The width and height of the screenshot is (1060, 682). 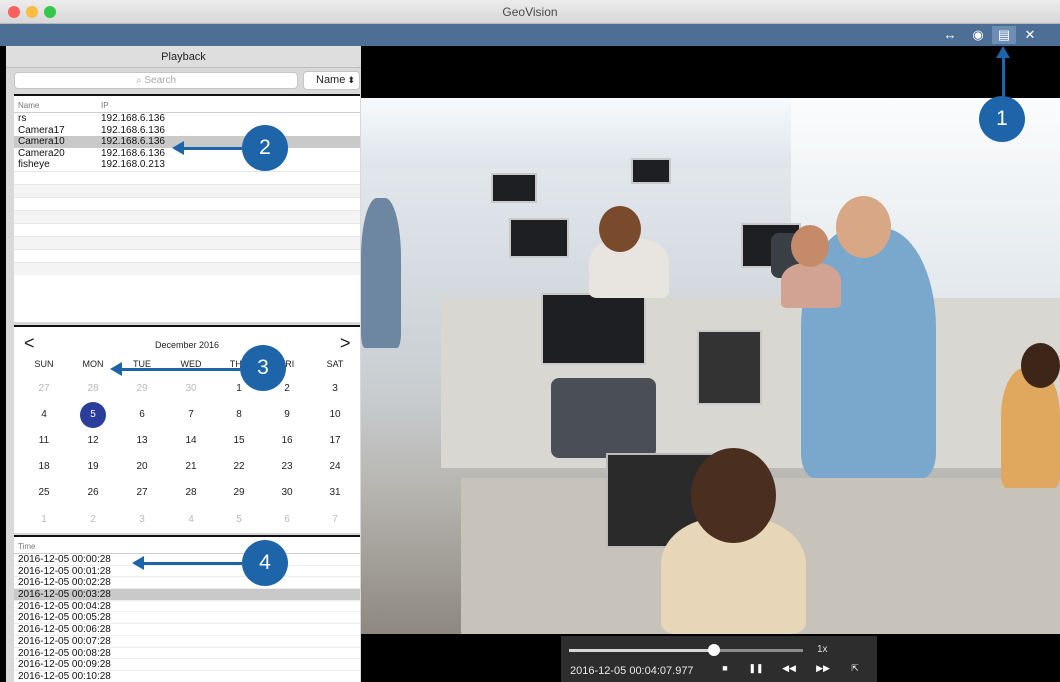 I want to click on camera-name: Camera20, so click(x=41, y=153).